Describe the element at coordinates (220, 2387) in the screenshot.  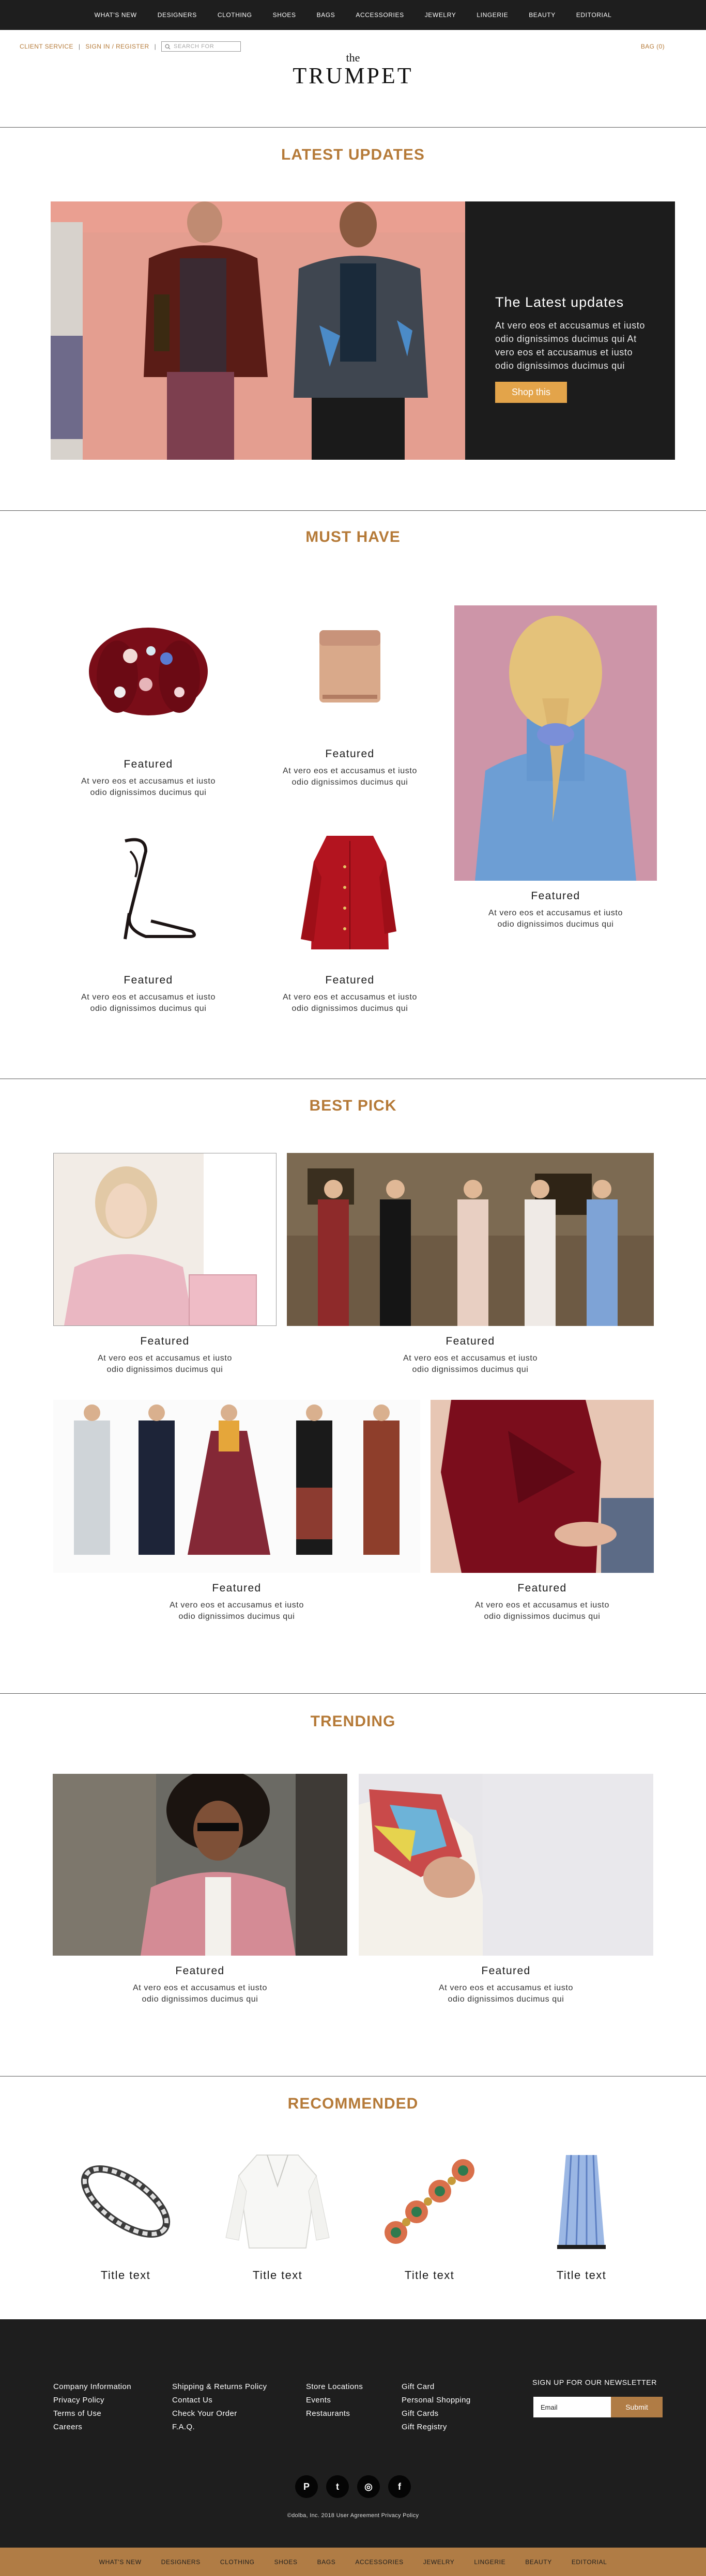
I see `footer-link: Shipping & Returns Policy` at that location.